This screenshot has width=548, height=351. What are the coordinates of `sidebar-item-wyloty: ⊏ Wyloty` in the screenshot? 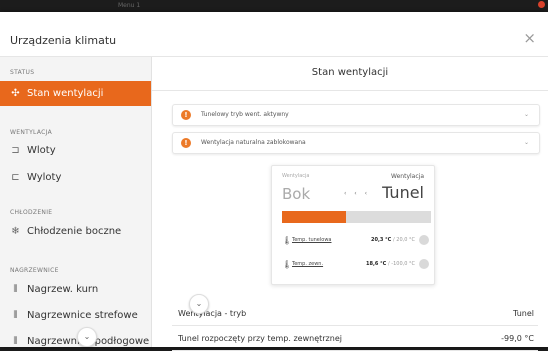 It's located at (35, 177).